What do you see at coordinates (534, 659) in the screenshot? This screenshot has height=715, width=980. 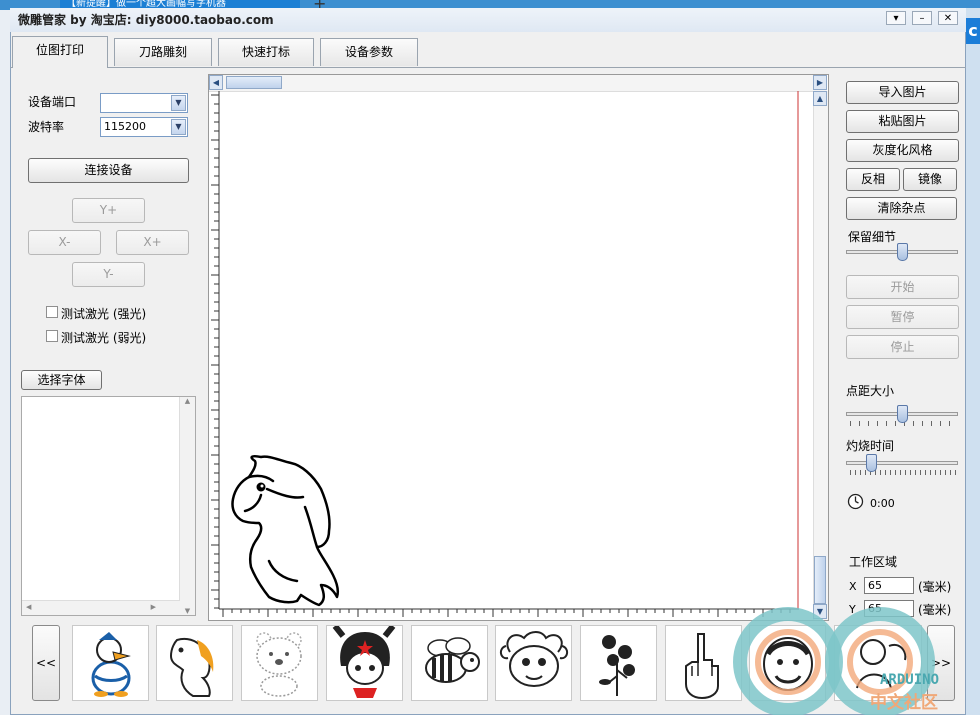 I see `sheep-cartoon-image` at bounding box center [534, 659].